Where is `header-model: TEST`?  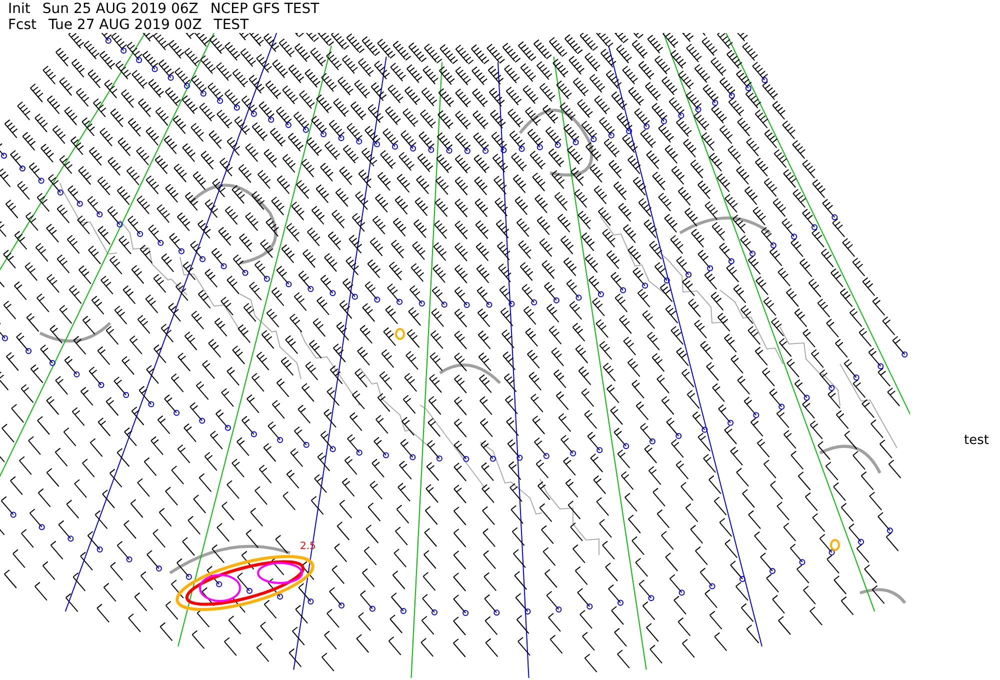 header-model: TEST is located at coordinates (231, 25).